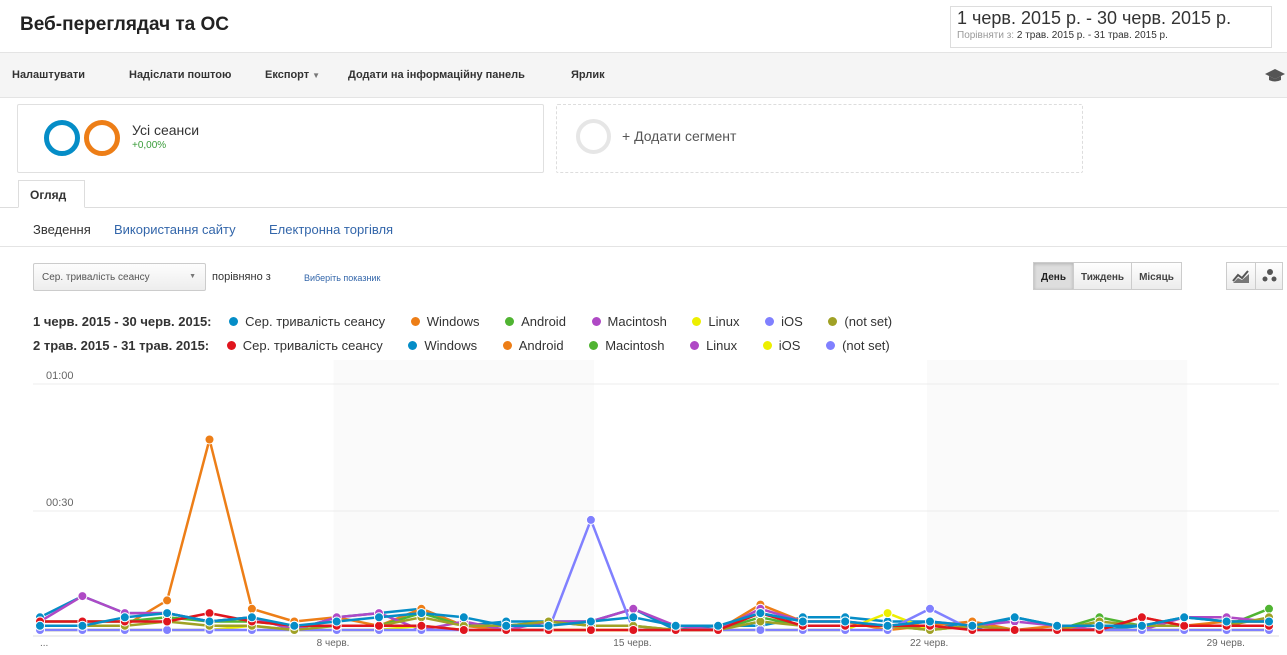 The image size is (1287, 655). Describe the element at coordinates (643, 246) in the screenshot. I see `subnav-divider` at that location.